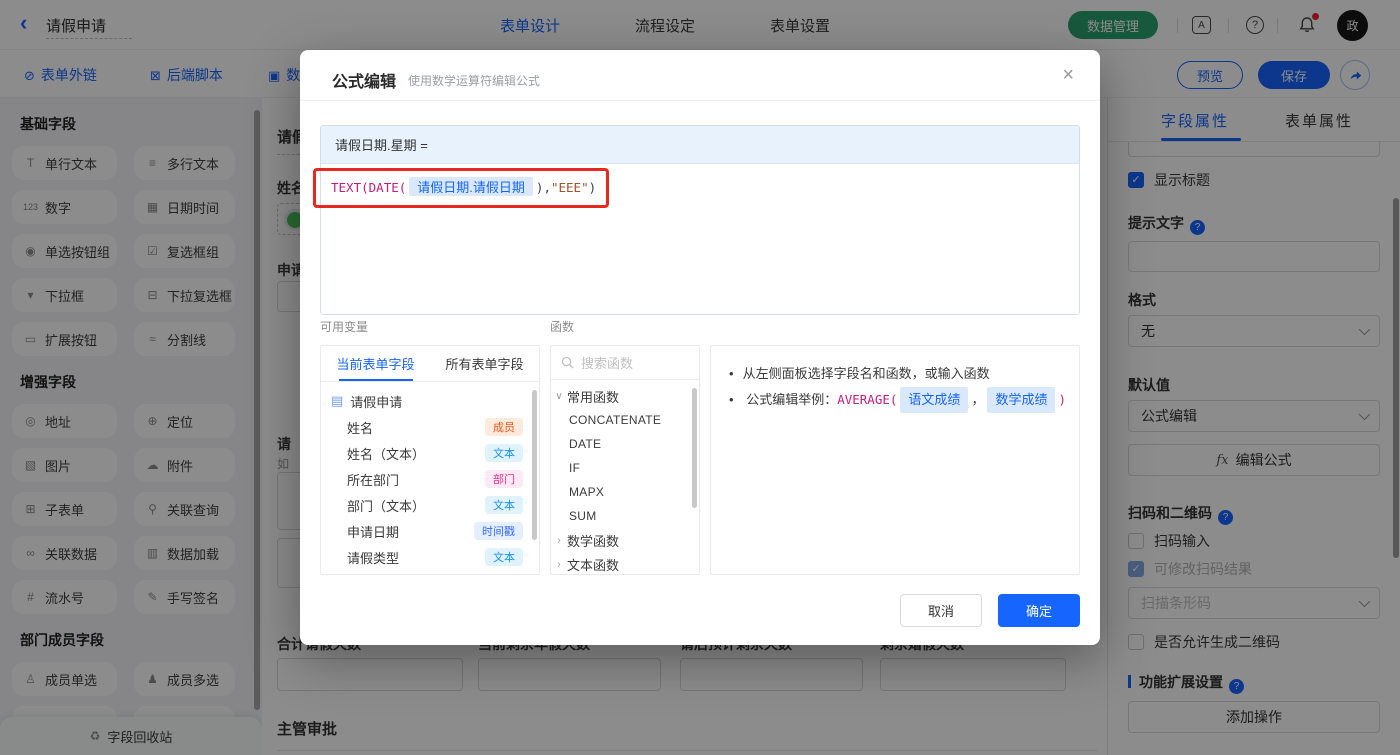  What do you see at coordinates (504, 427) in the screenshot?
I see `type-tag: 成员` at bounding box center [504, 427].